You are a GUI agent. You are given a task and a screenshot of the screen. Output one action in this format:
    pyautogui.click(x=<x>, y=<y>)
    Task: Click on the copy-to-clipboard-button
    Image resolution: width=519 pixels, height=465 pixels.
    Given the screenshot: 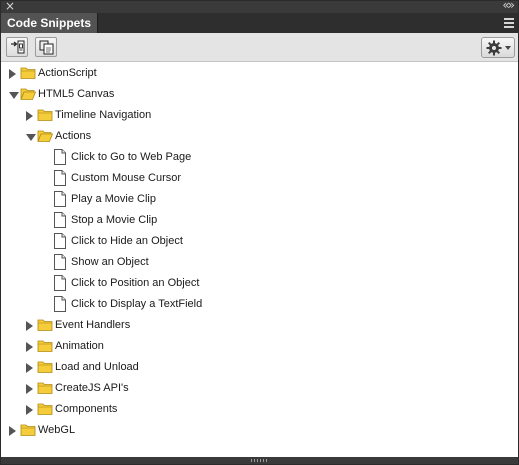 What is the action you would take?
    pyautogui.click(x=46, y=47)
    